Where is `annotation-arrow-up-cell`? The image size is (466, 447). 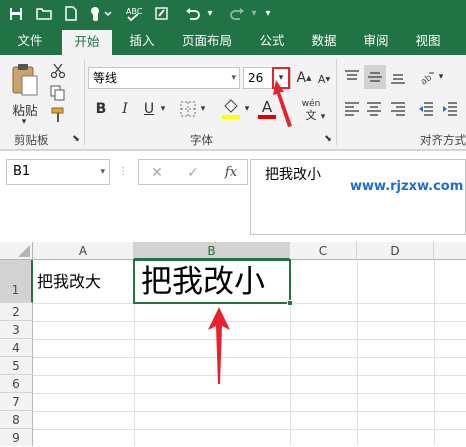
annotation-arrow-up-cell is located at coordinates (219, 345).